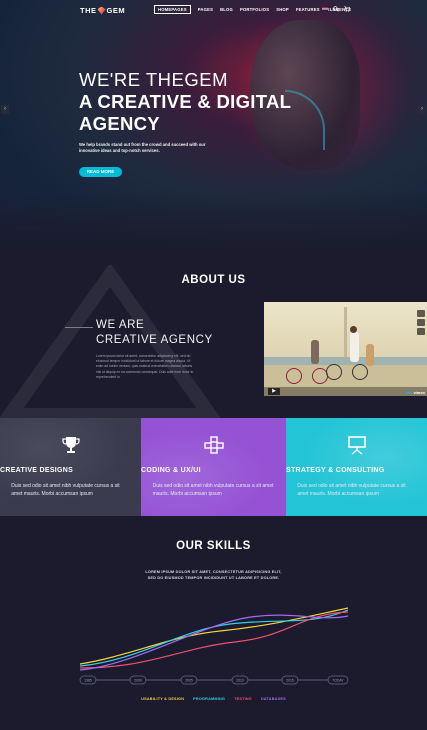  I want to click on video-player: ▶ HD vimeo, so click(345, 349).